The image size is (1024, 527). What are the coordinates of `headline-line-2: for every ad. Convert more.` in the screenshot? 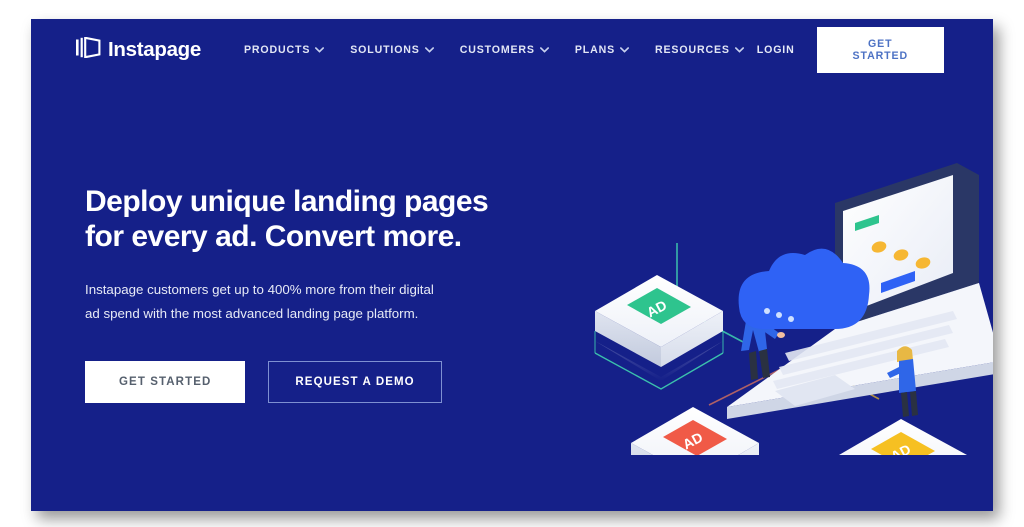 It's located at (273, 237).